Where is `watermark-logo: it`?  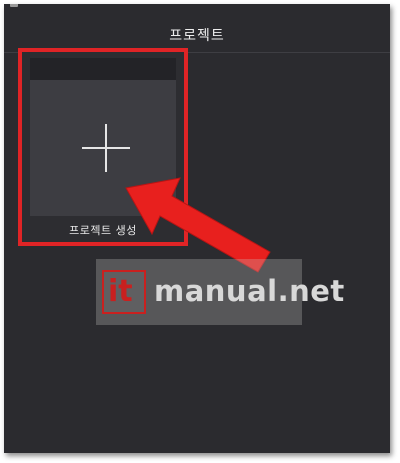 watermark-logo: it is located at coordinates (124, 292).